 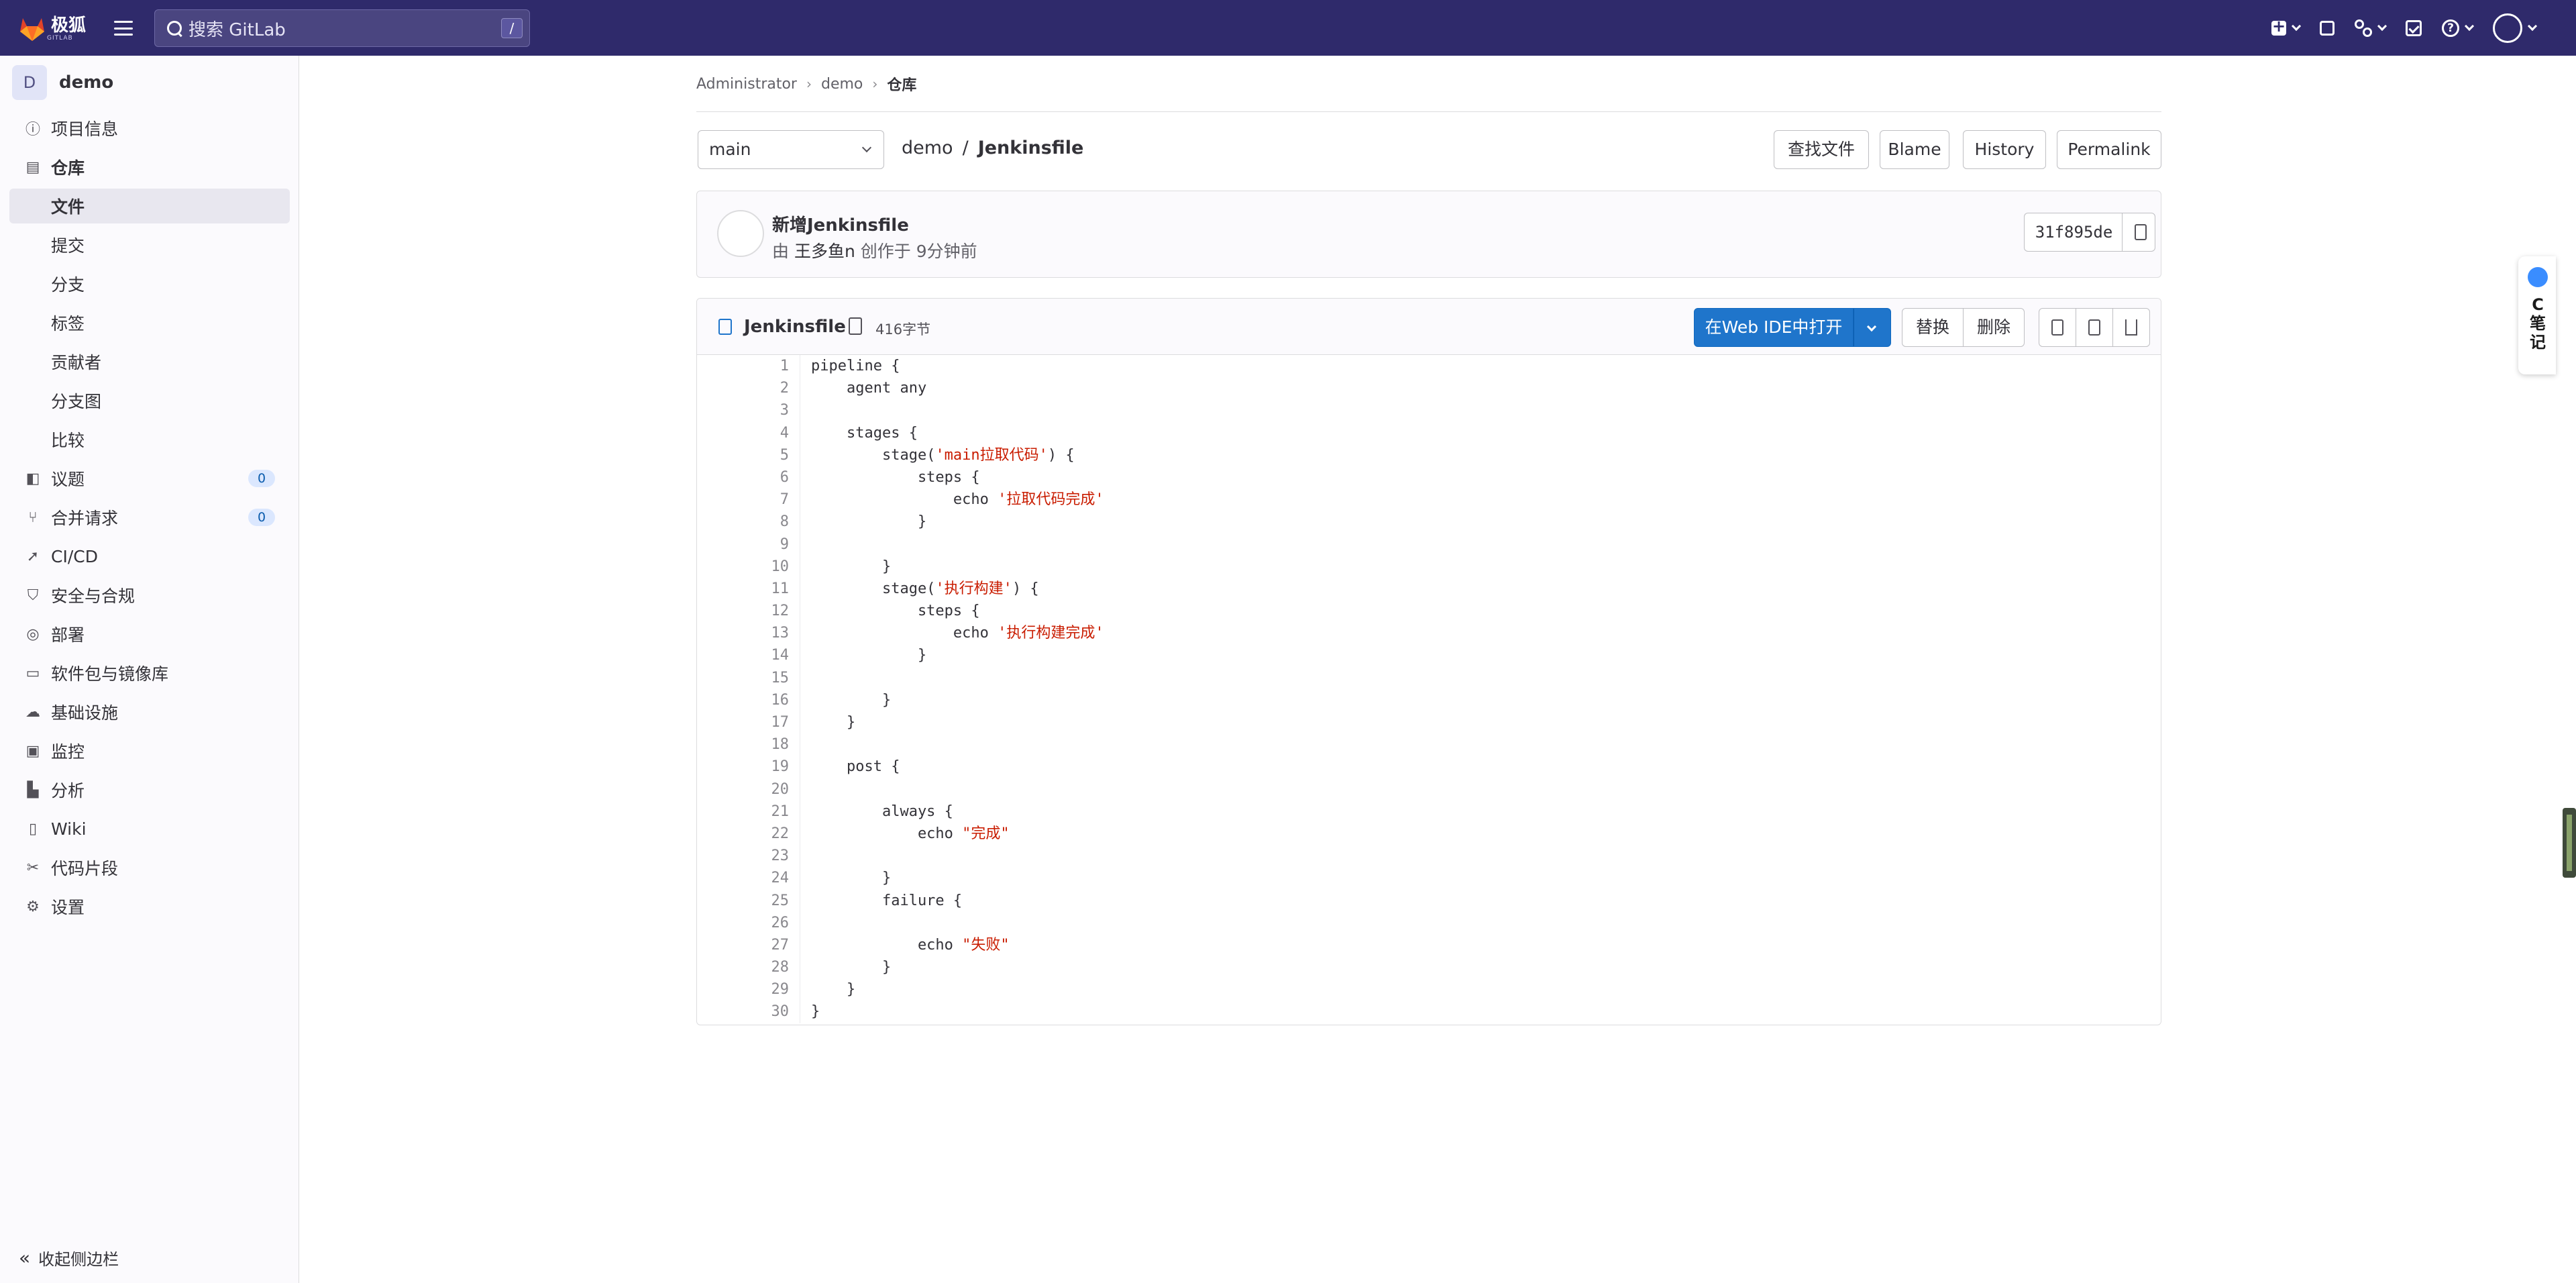 I want to click on project-header: D demo, so click(x=62, y=82).